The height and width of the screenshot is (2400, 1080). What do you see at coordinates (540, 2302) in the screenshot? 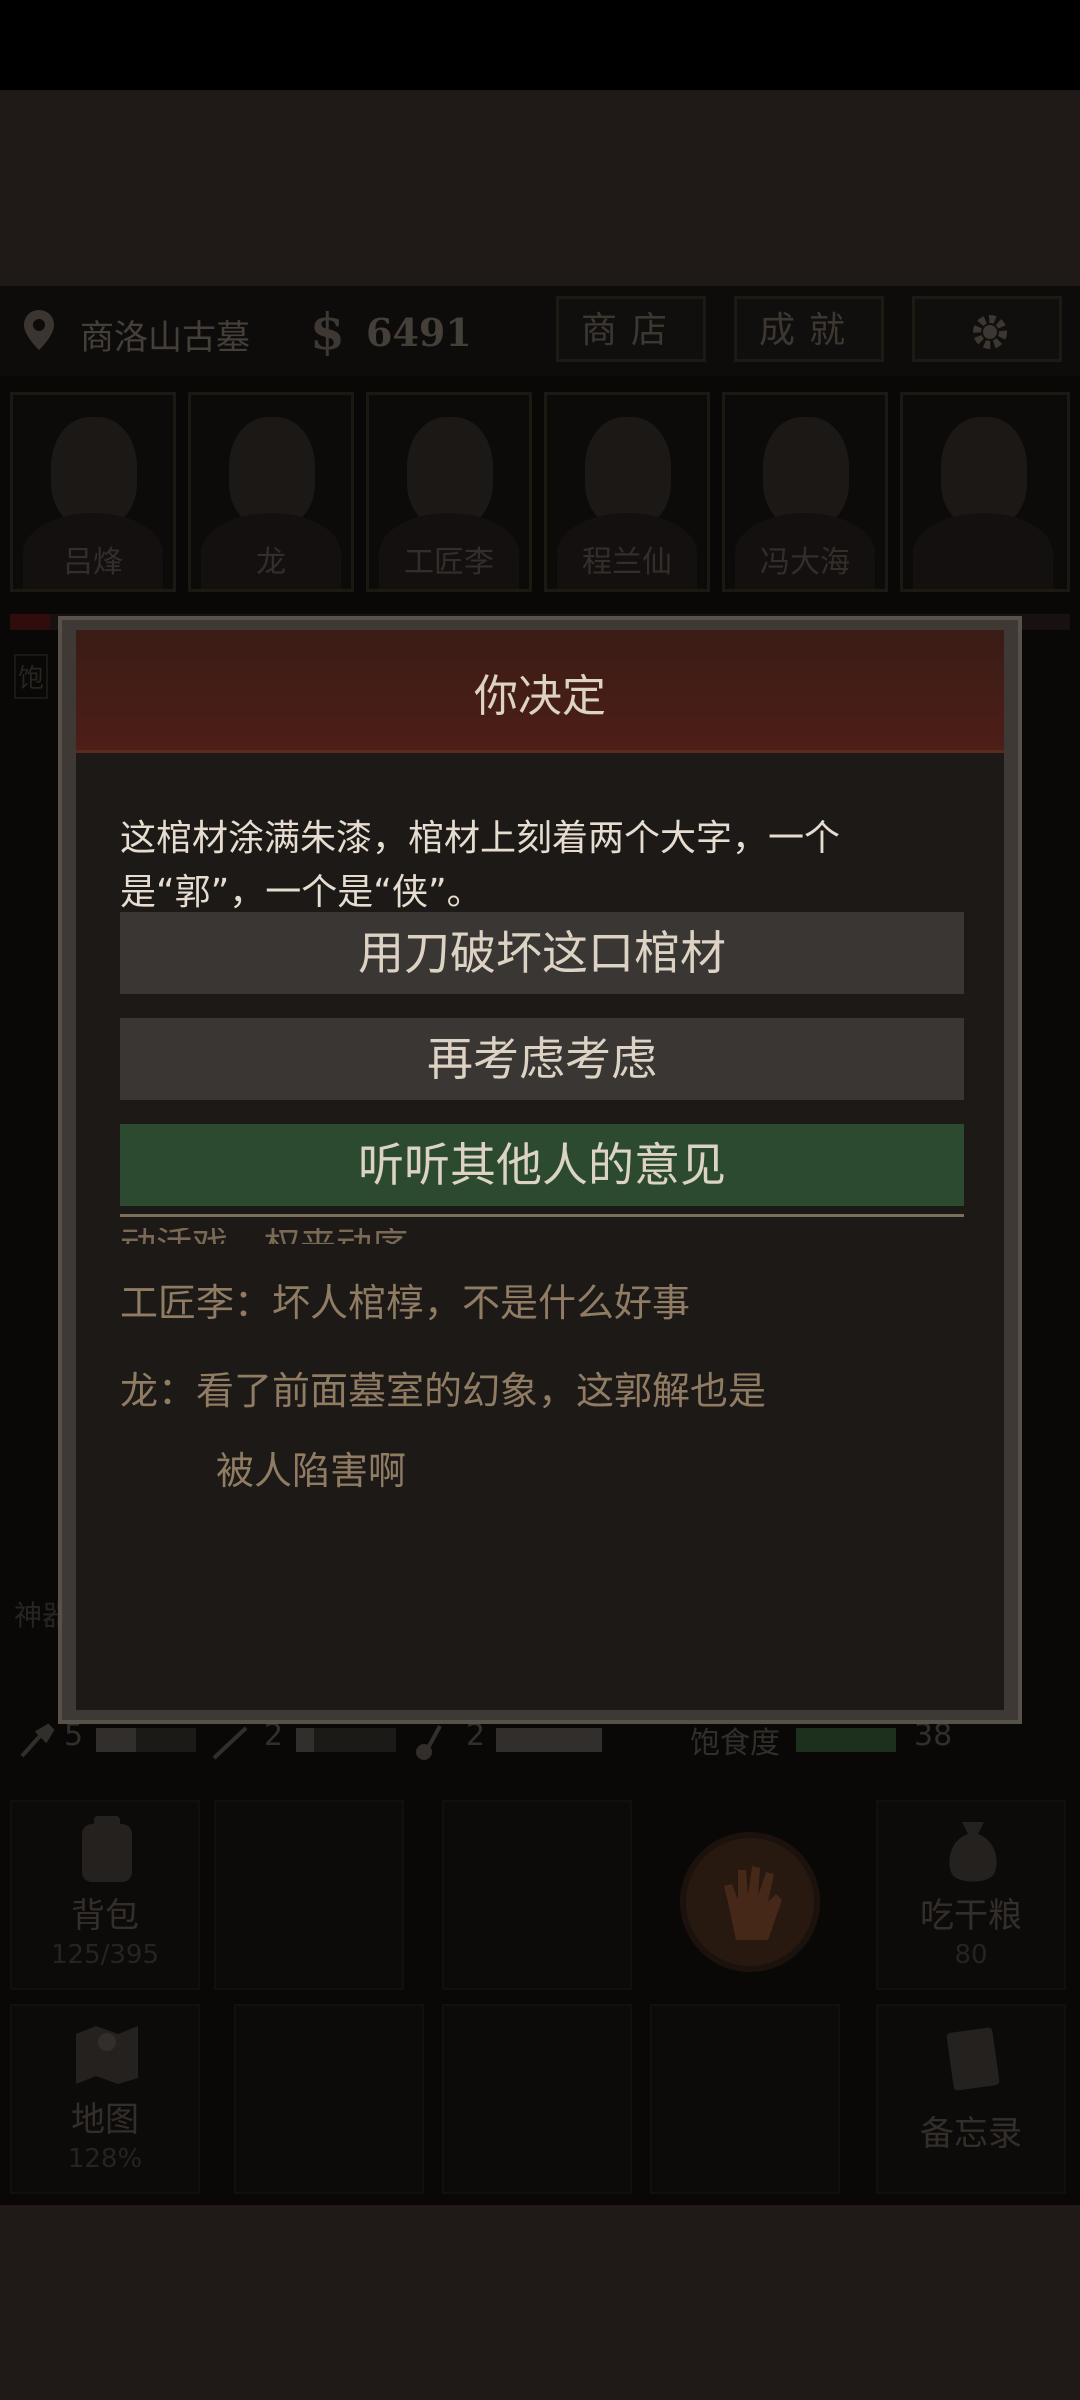
I see `bottom-system-band` at bounding box center [540, 2302].